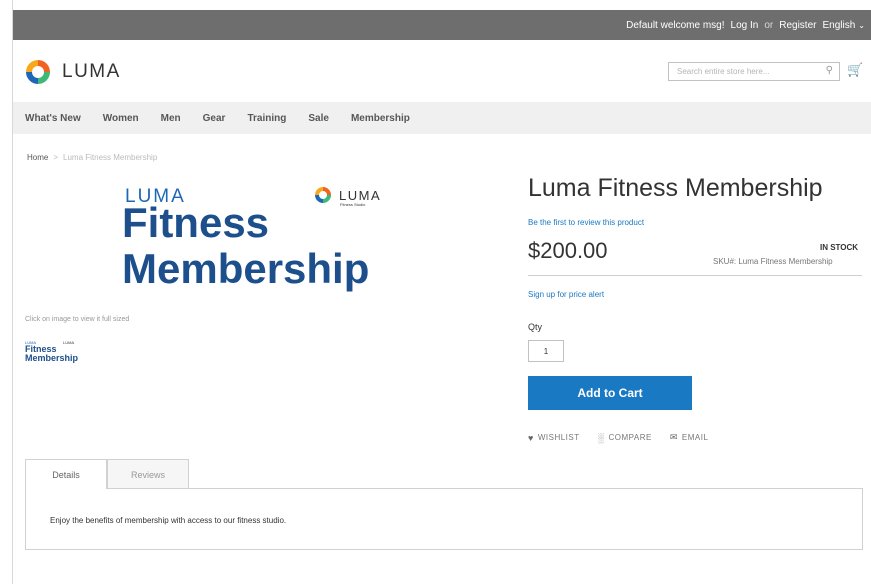  What do you see at coordinates (66, 474) in the screenshot?
I see `tab-details: Details` at bounding box center [66, 474].